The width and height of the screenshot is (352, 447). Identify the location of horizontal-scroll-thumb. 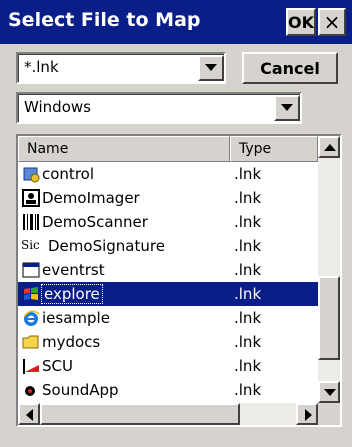
(140, 414).